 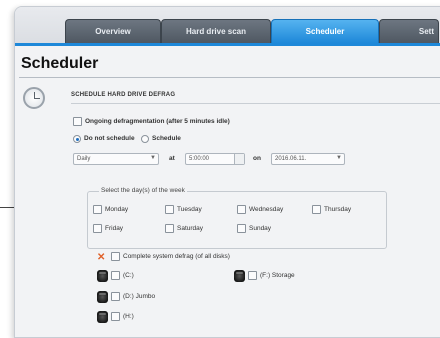 I want to click on drive-label-c: (C:), so click(x=128, y=275).